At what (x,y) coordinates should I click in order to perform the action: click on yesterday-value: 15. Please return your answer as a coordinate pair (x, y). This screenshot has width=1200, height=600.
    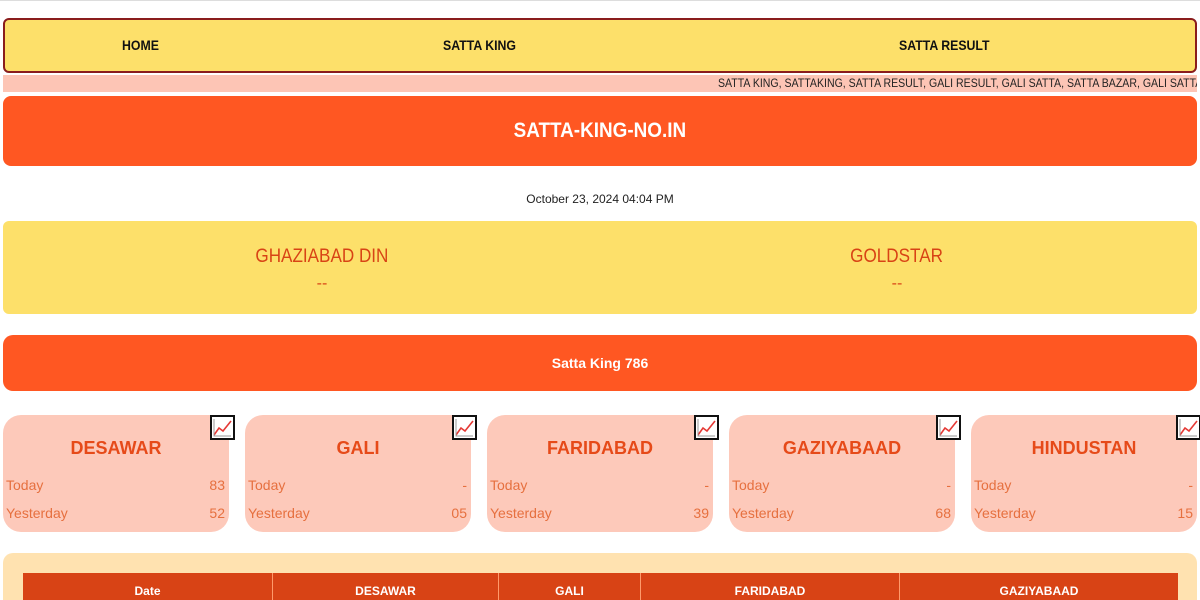
    Looking at the image, I should click on (1185, 513).